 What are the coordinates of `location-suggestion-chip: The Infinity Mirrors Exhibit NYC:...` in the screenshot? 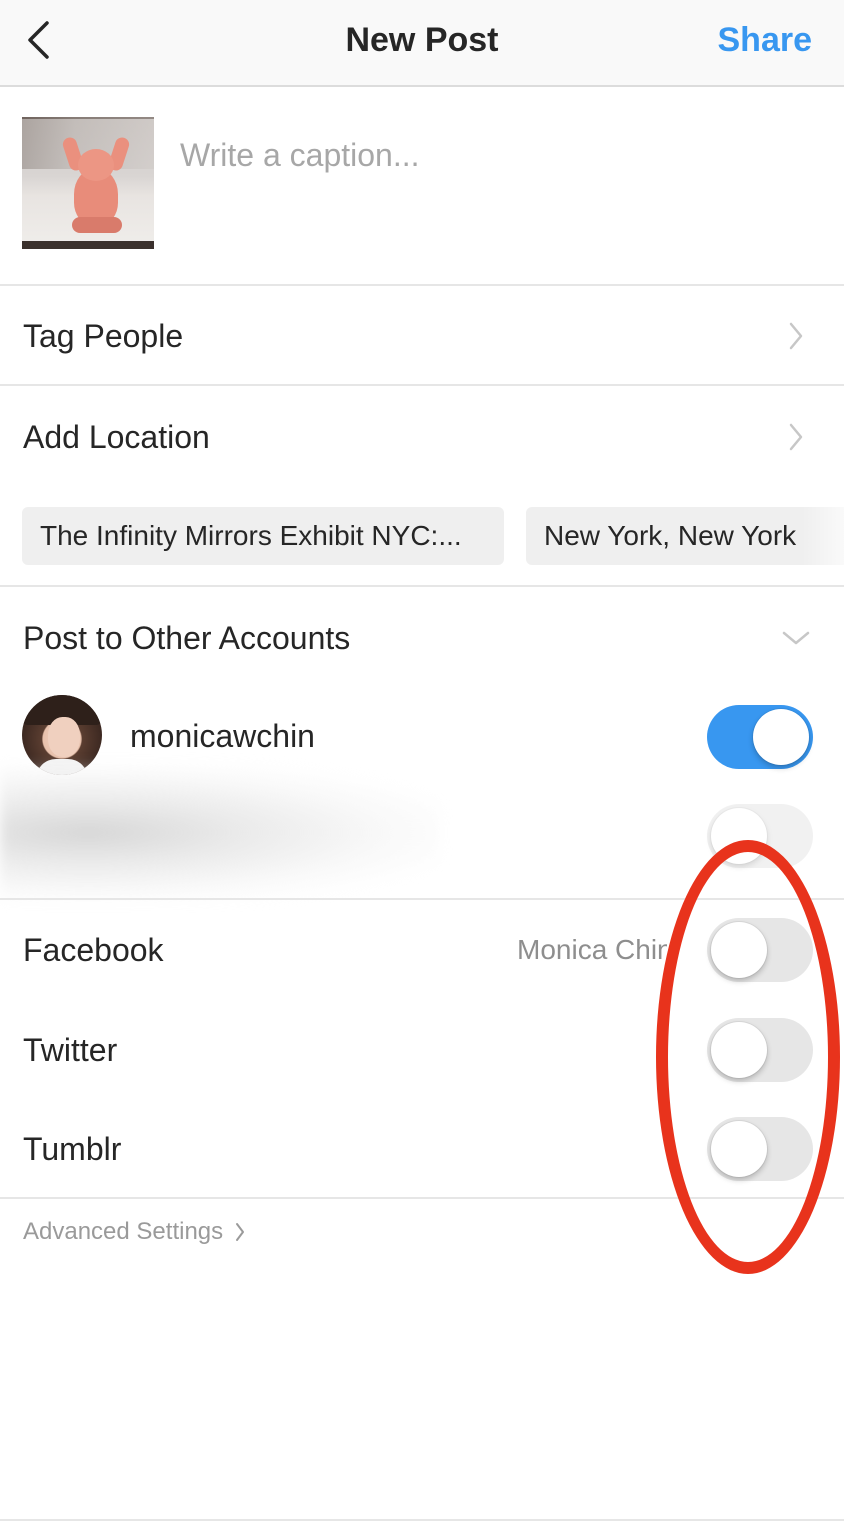 It's located at (263, 536).